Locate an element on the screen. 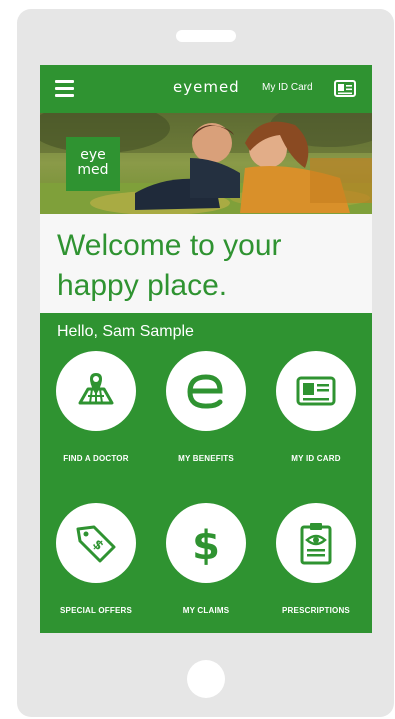 This screenshot has height=719, width=395. hero-photo: eye med is located at coordinates (206, 163).